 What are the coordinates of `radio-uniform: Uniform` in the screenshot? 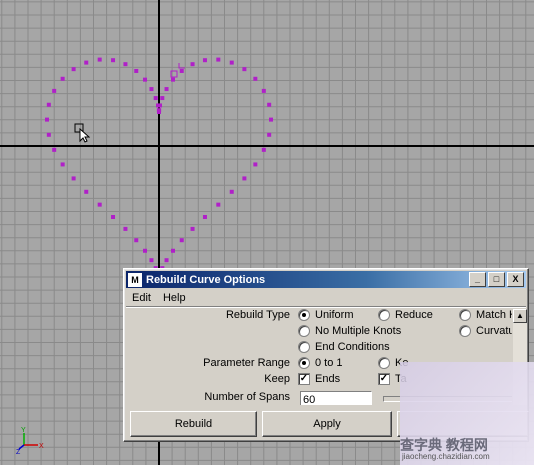 It's located at (326, 315).